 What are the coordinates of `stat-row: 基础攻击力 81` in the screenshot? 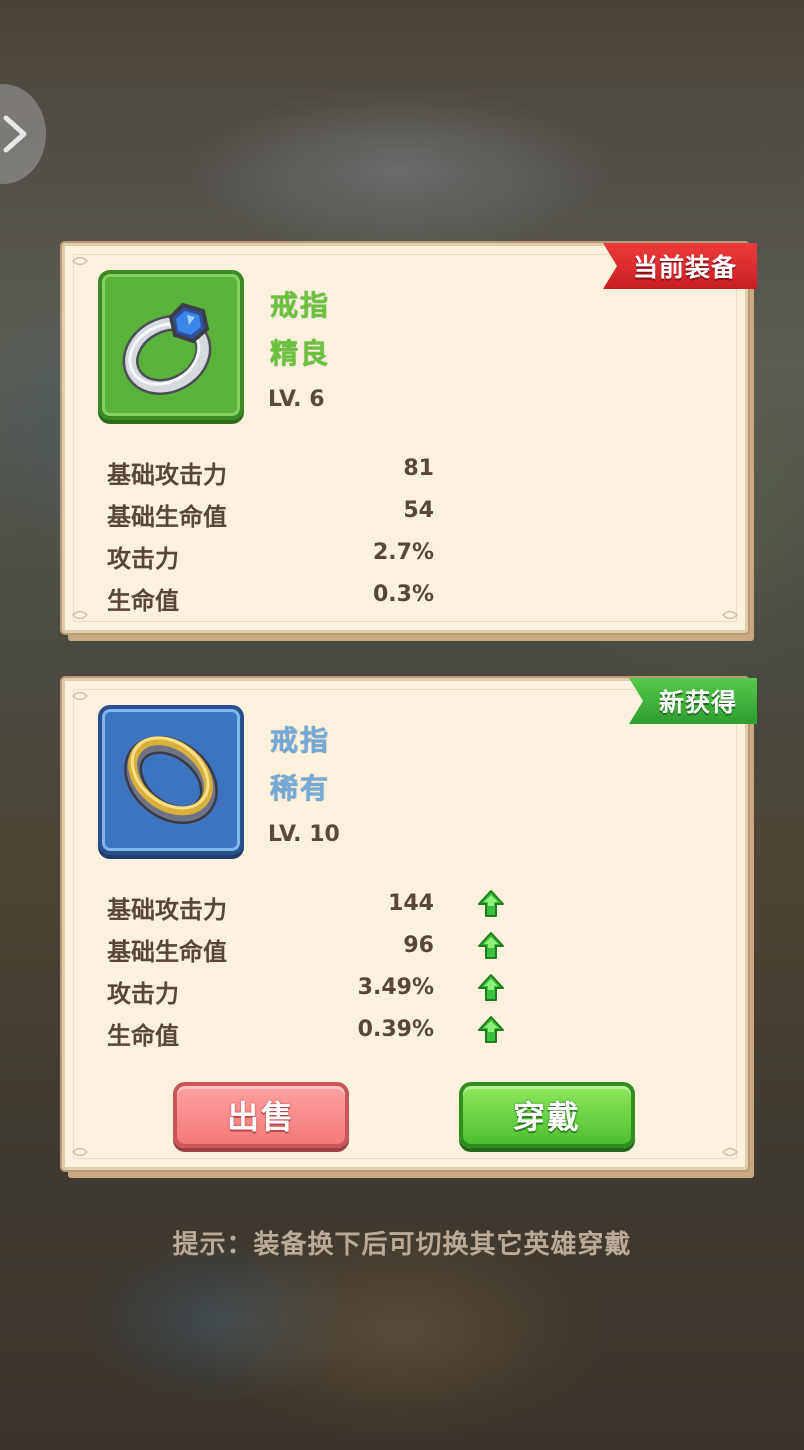 It's located at (287, 472).